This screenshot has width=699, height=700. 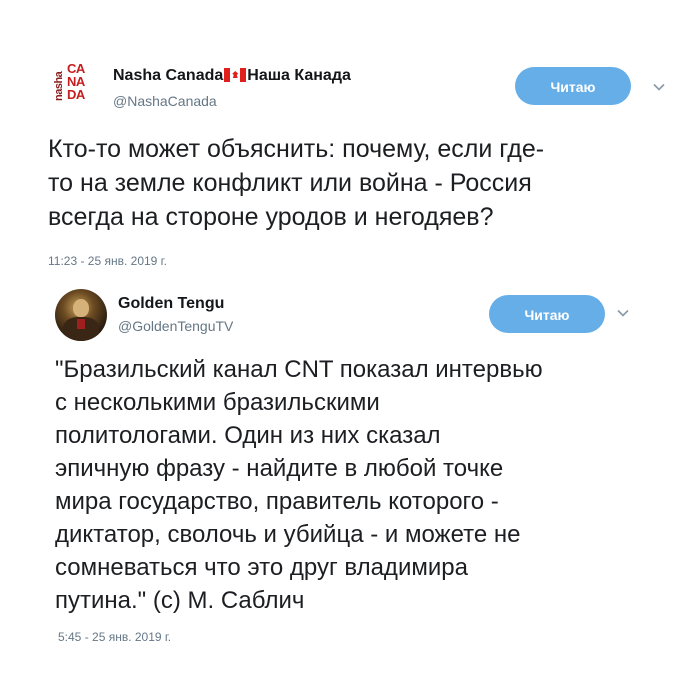 What do you see at coordinates (165, 101) in the screenshot?
I see `user-handle: @NashaCanada` at bounding box center [165, 101].